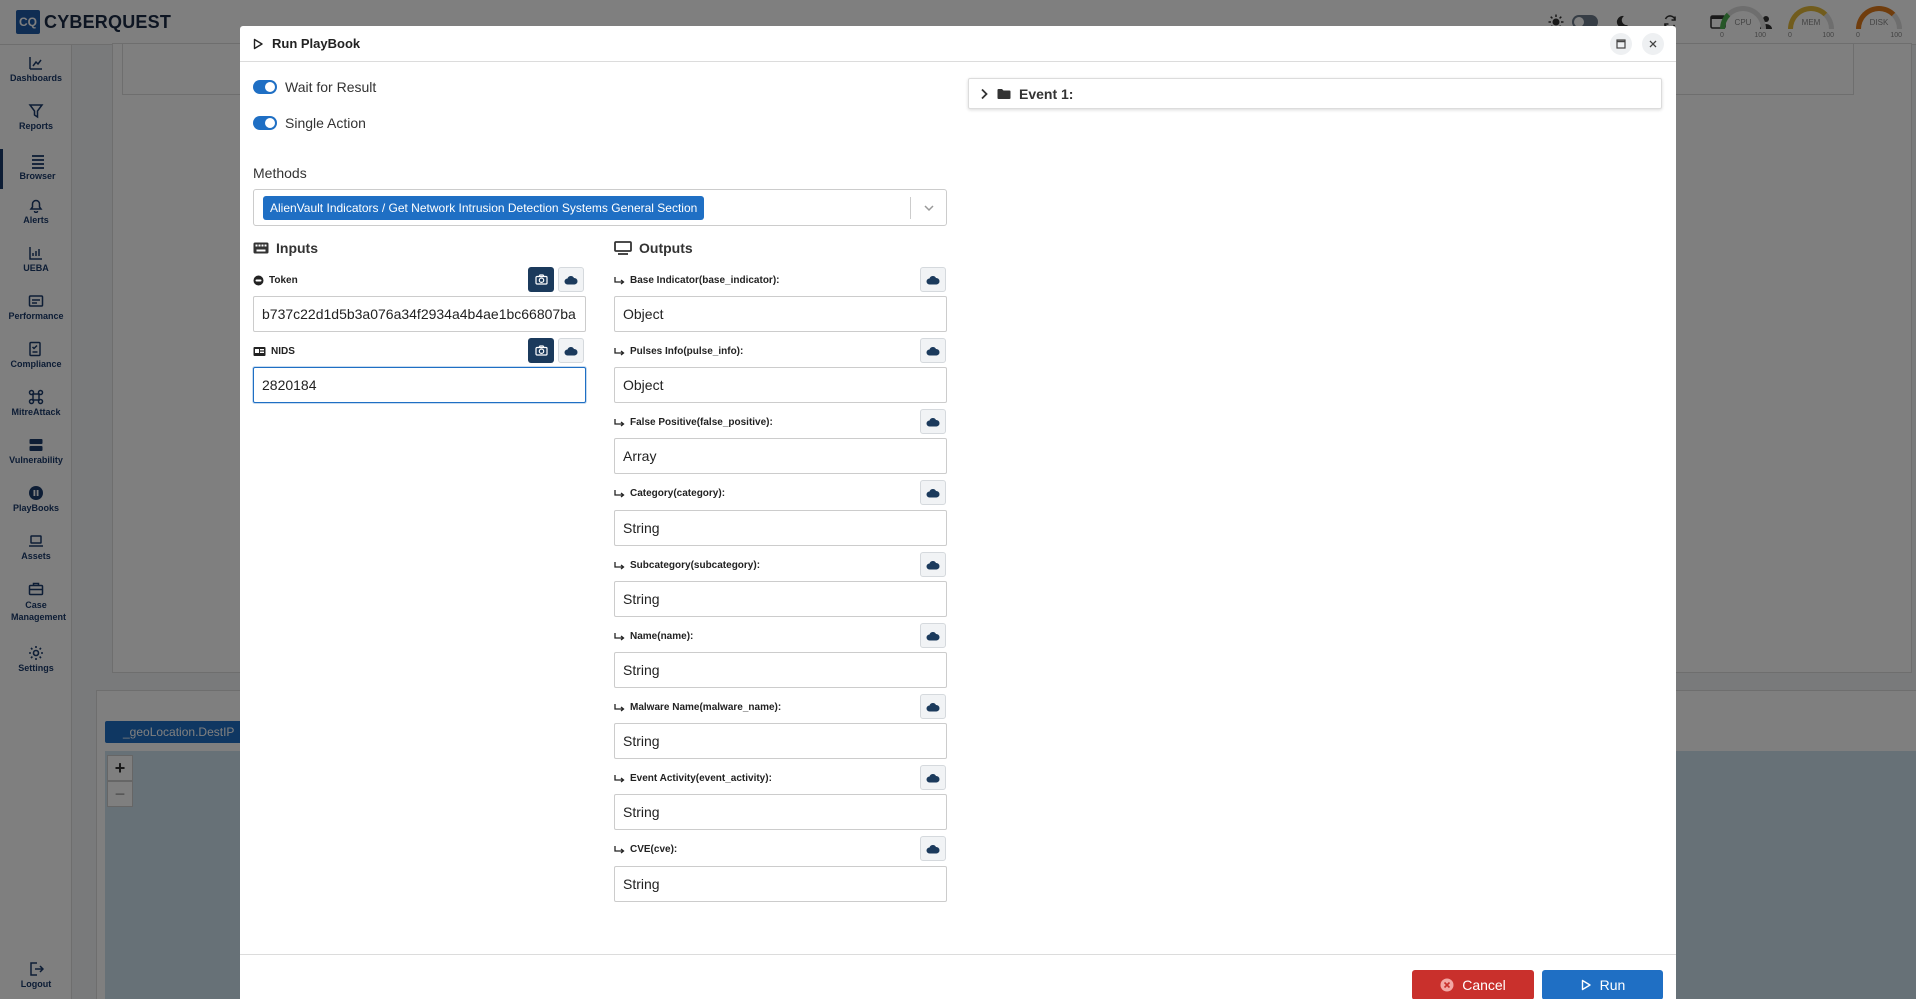  I want to click on maximize-button, so click(1621, 43).